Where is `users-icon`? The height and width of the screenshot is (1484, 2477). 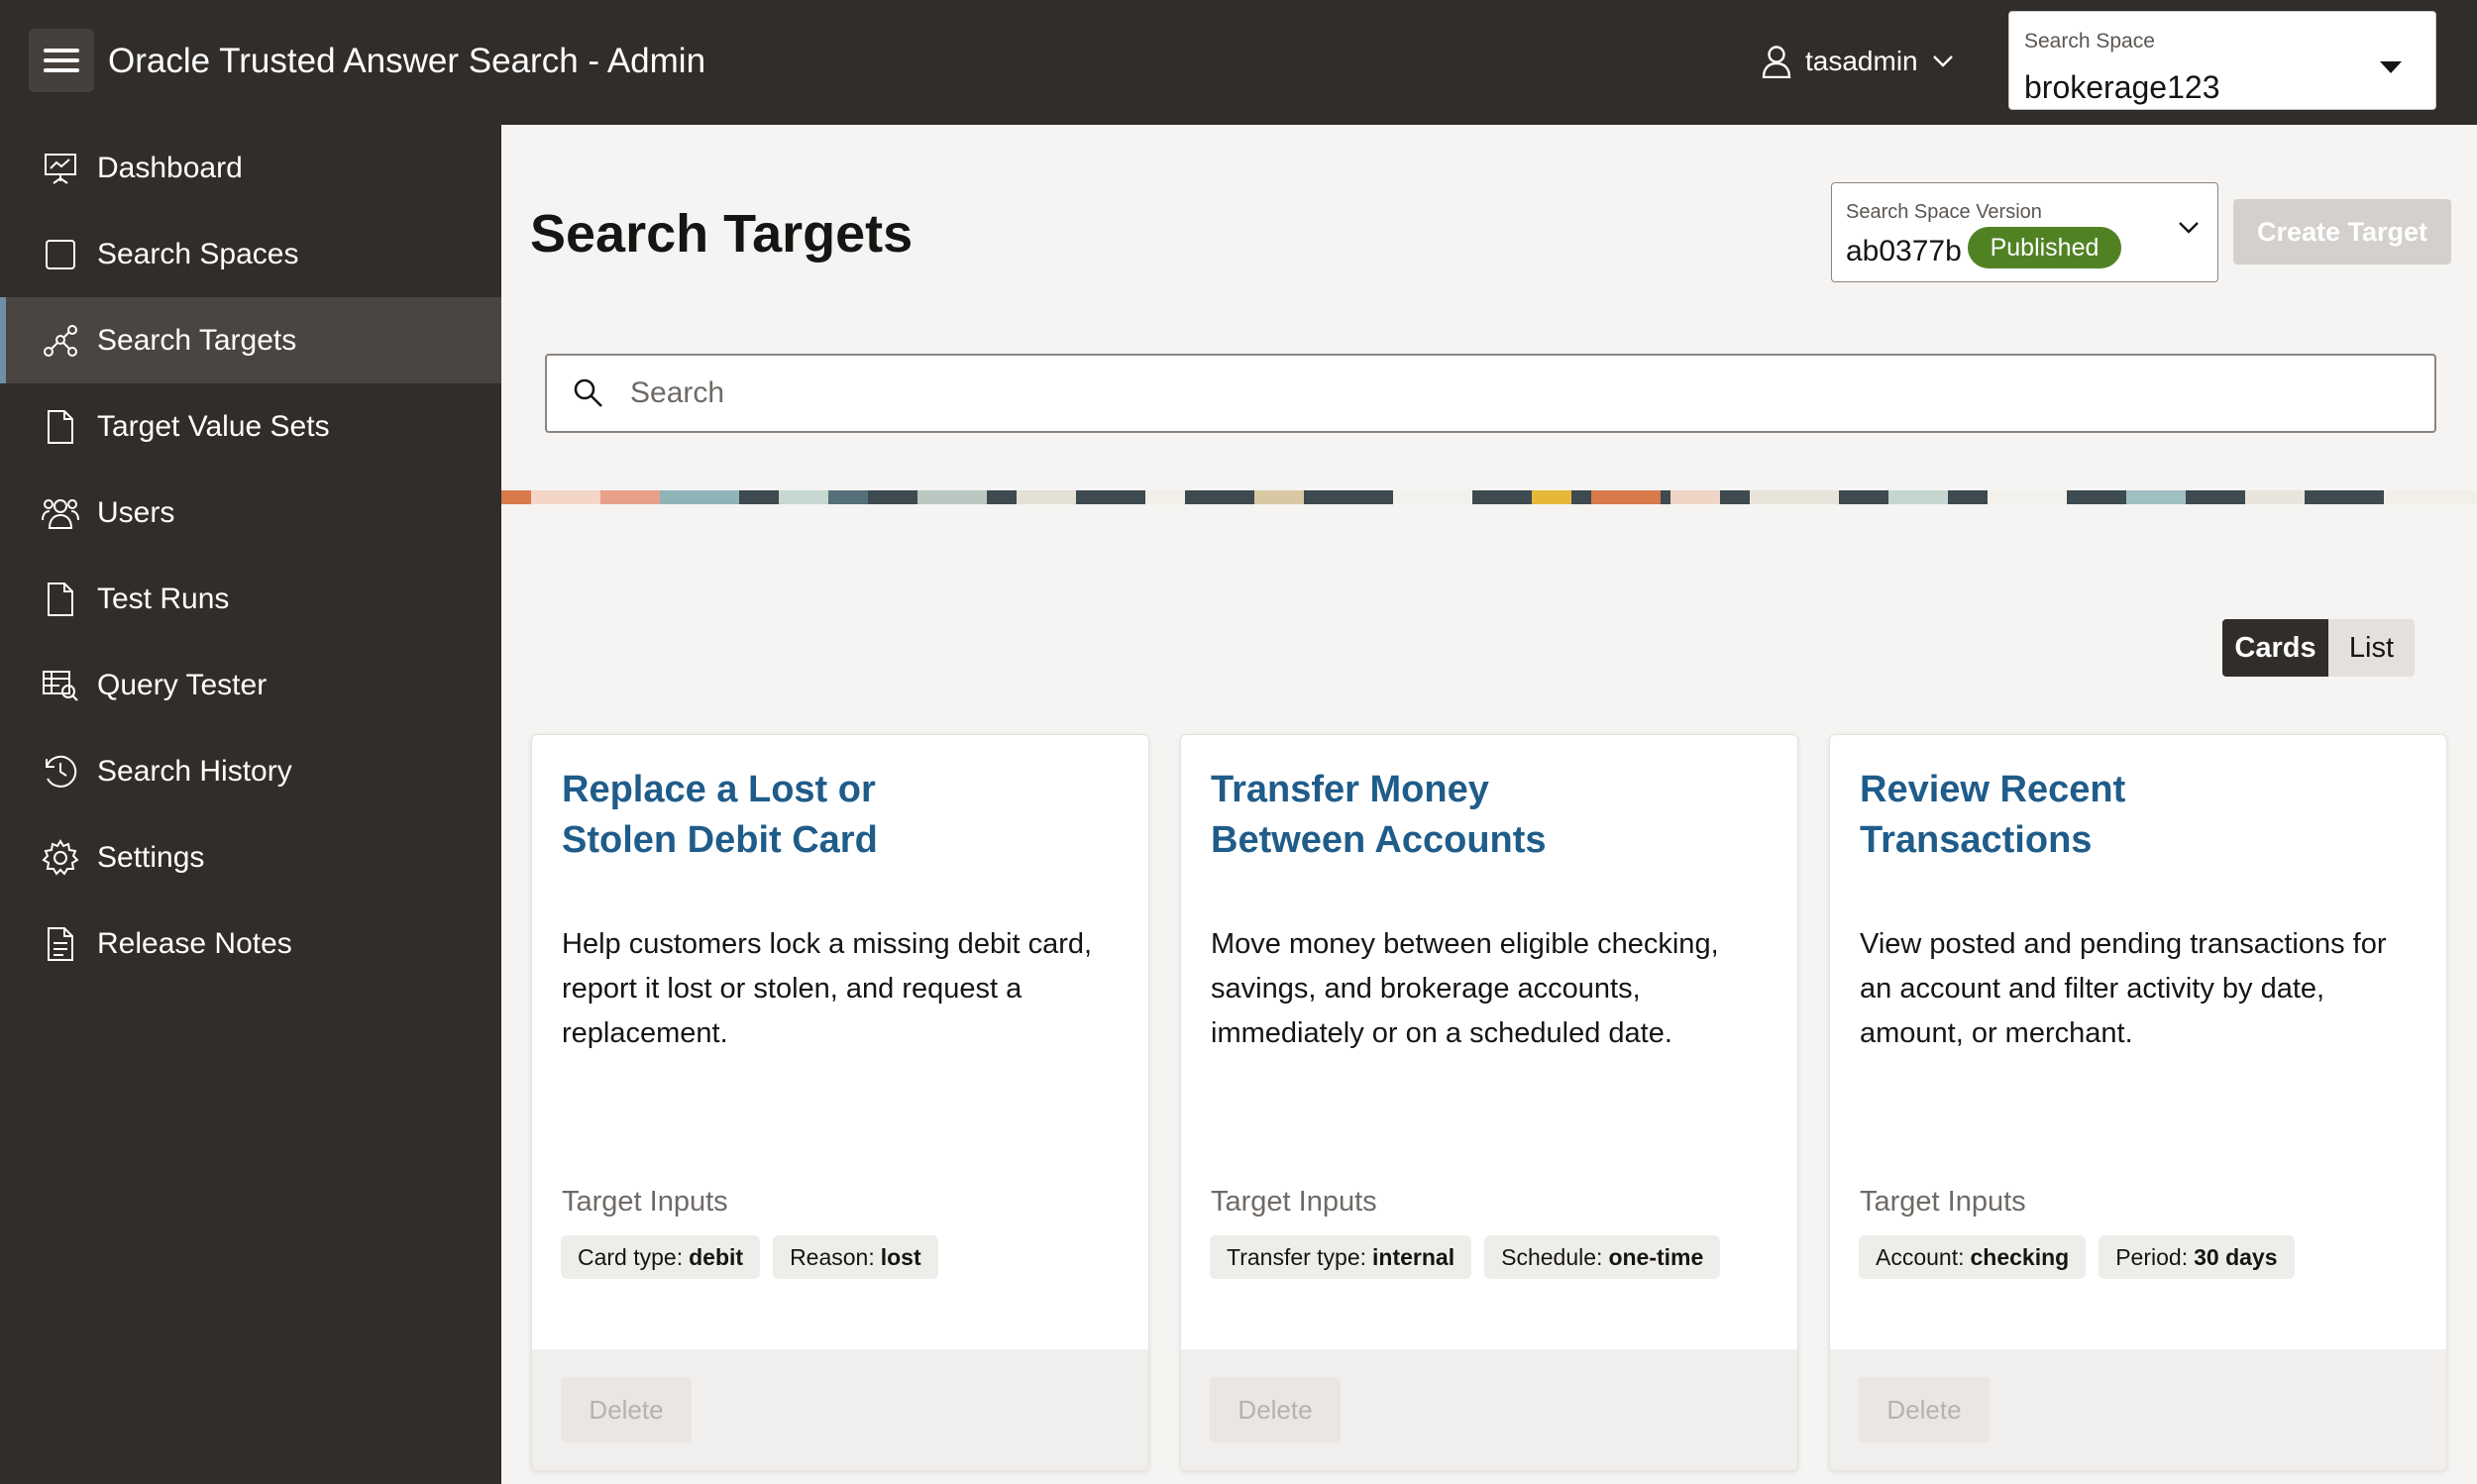 users-icon is located at coordinates (61, 513).